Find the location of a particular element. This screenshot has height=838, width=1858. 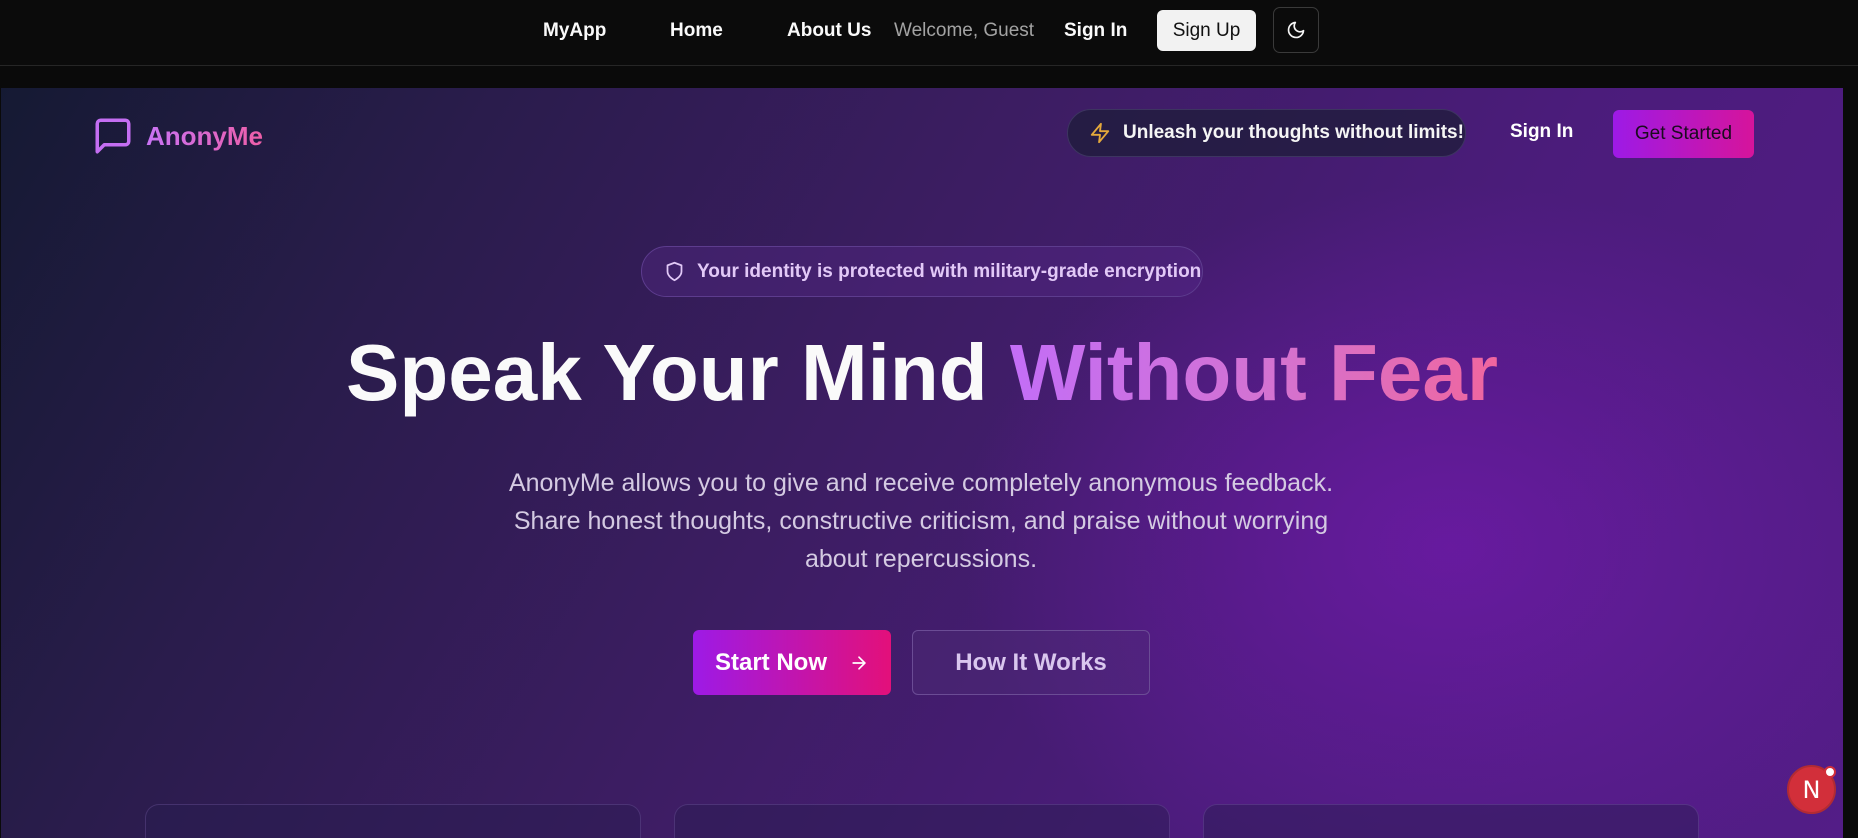

logo-text: AnonyMe is located at coordinates (204, 135).